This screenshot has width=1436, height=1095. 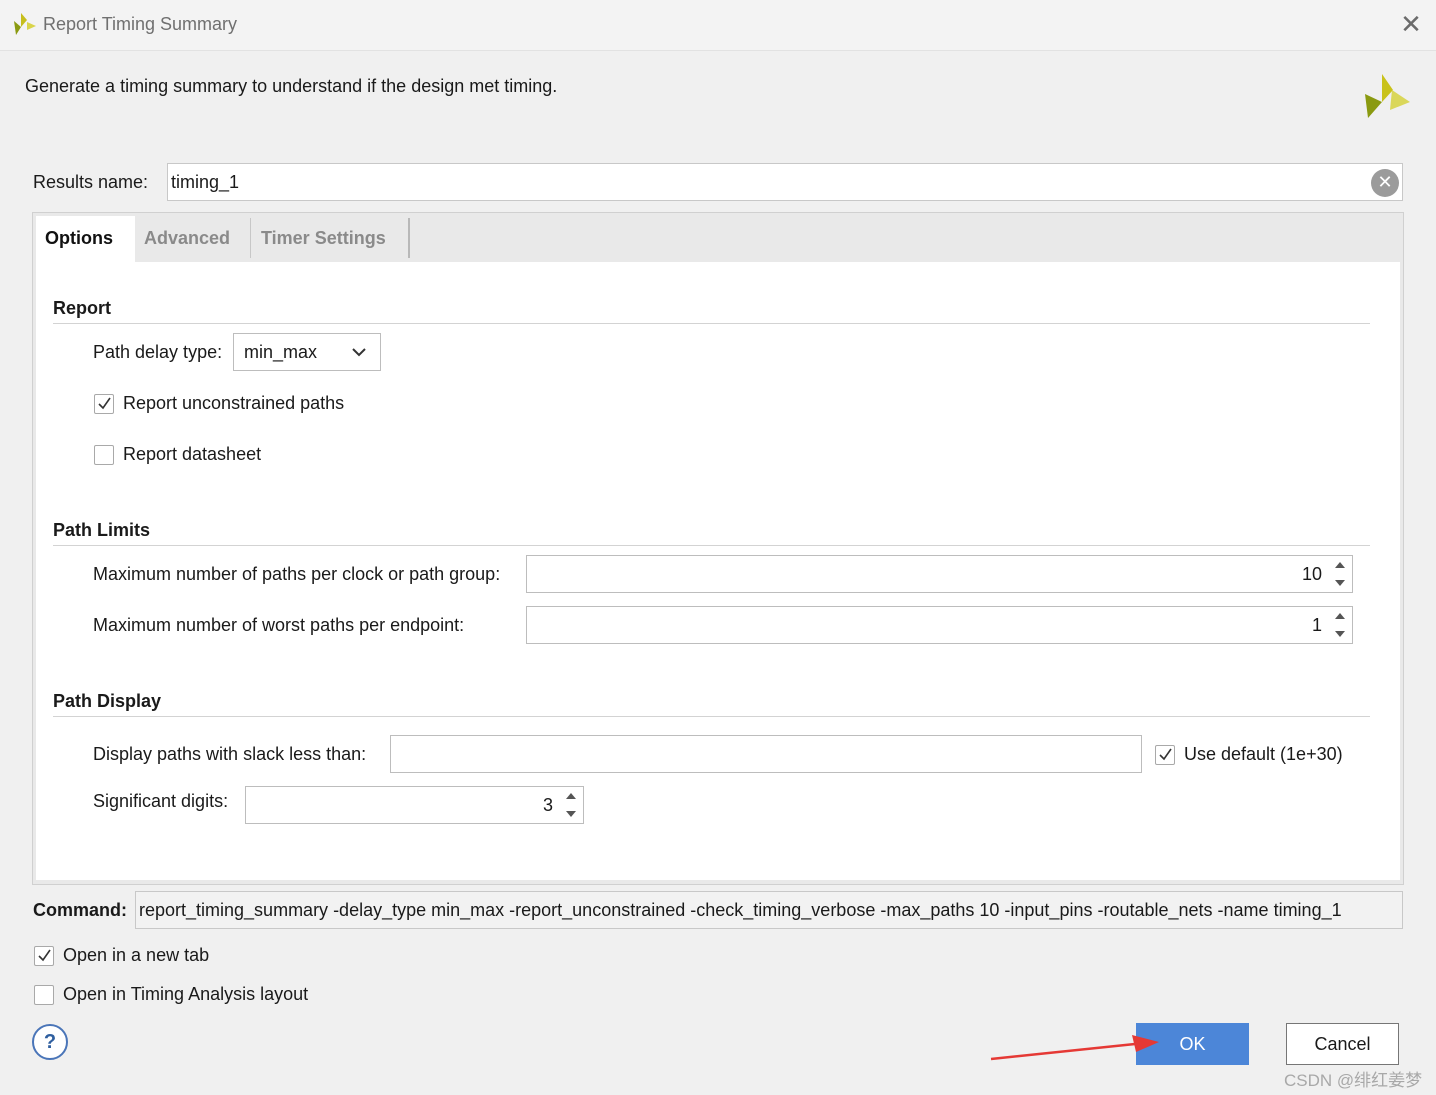 I want to click on report-section-heading: Report, so click(x=82, y=308).